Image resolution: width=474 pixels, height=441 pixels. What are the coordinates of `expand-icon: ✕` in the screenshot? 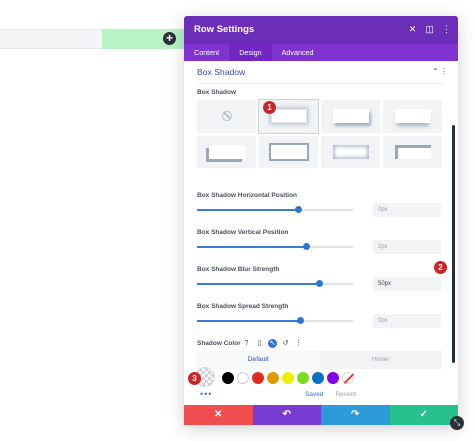 It's located at (412, 29).